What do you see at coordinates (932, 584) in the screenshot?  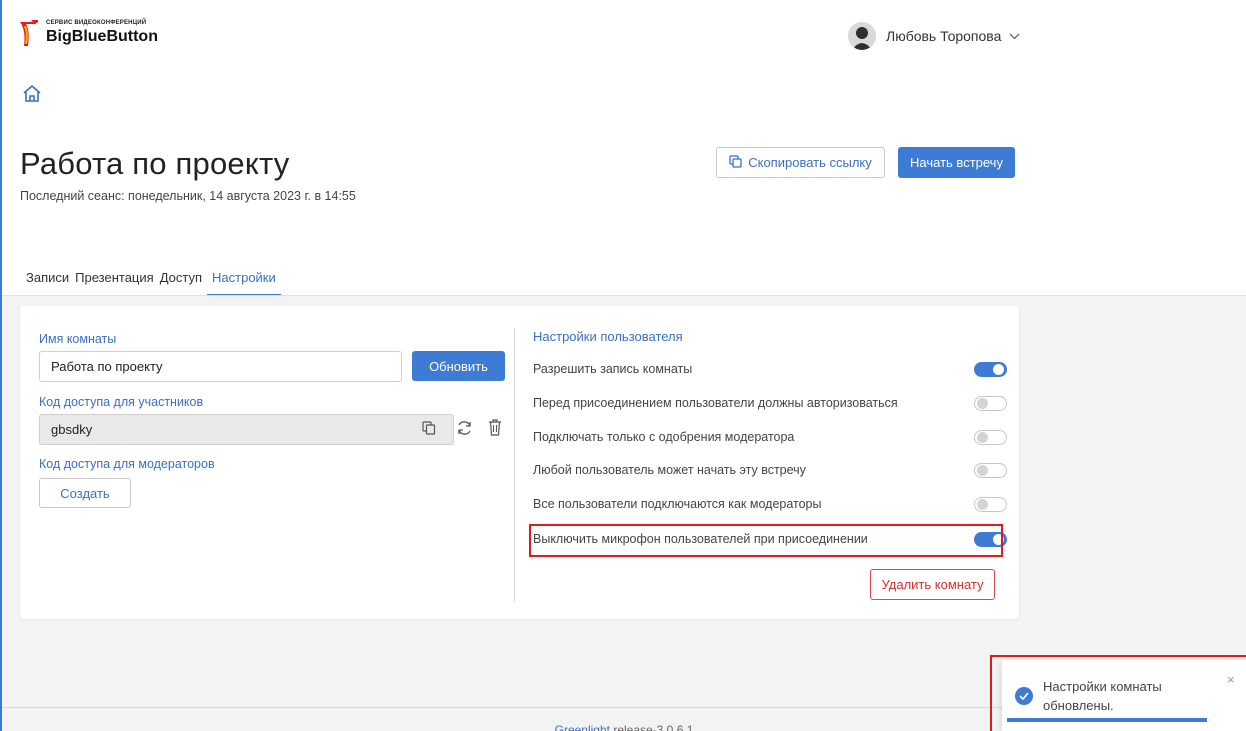 I see `delete-room-button: Удалить комнату` at bounding box center [932, 584].